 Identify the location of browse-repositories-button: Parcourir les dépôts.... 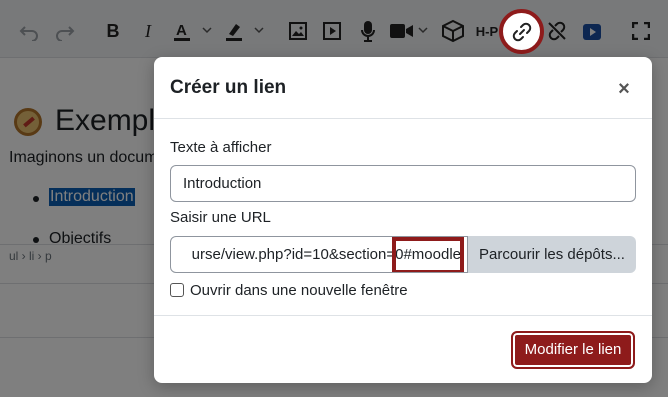
(552, 254).